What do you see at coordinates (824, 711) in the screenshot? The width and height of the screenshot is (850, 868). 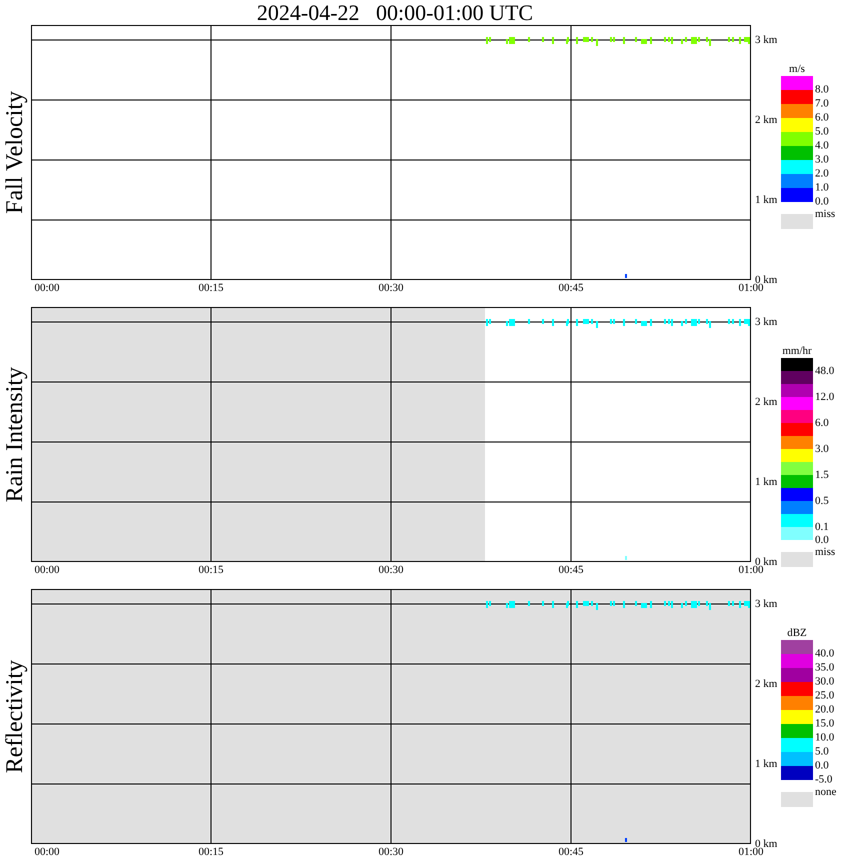 I see `legend-label: 20.0` at bounding box center [824, 711].